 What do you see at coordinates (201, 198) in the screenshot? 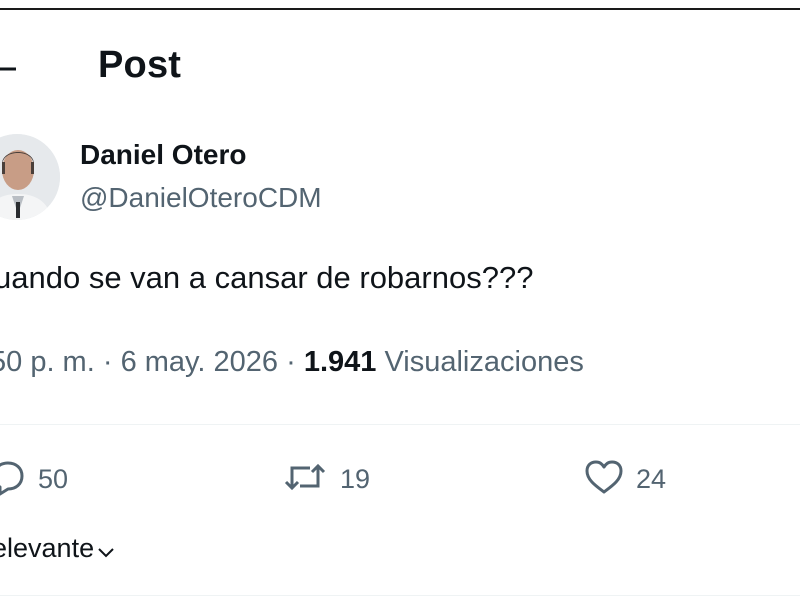
I see `author-handle: @DanielOteroCDM` at bounding box center [201, 198].